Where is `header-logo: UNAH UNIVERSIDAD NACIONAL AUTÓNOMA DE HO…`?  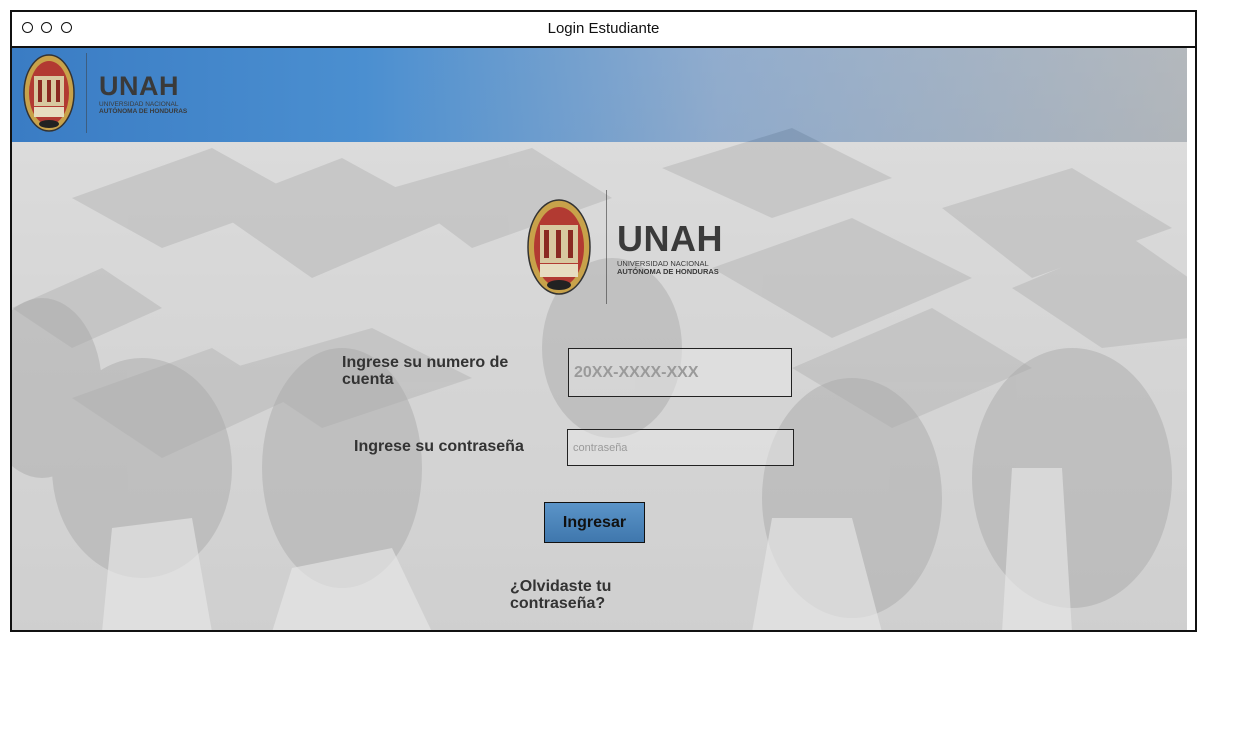
header-logo: UNAH UNIVERSIDAD NACIONAL AUTÓNOMA DE HO… is located at coordinates (104, 93).